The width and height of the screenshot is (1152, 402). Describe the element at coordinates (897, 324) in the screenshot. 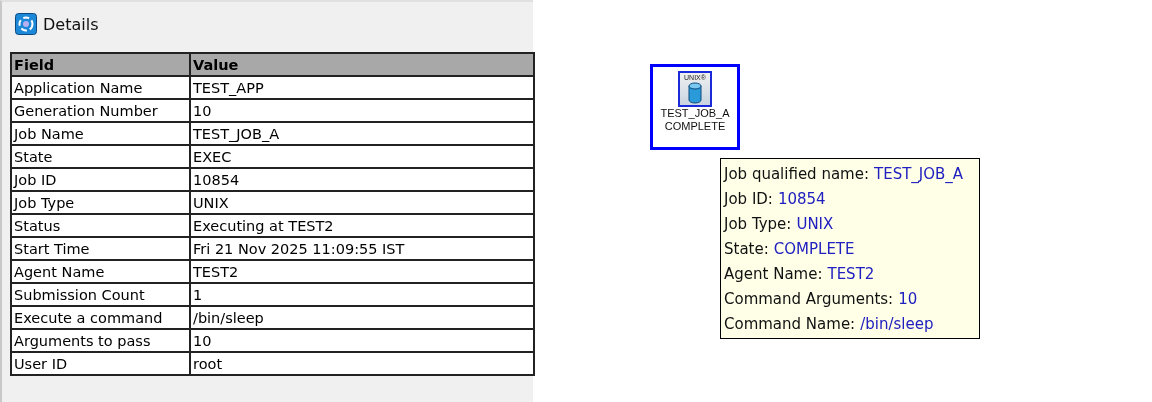

I see `tooltip-value: /bin/sleep` at that location.